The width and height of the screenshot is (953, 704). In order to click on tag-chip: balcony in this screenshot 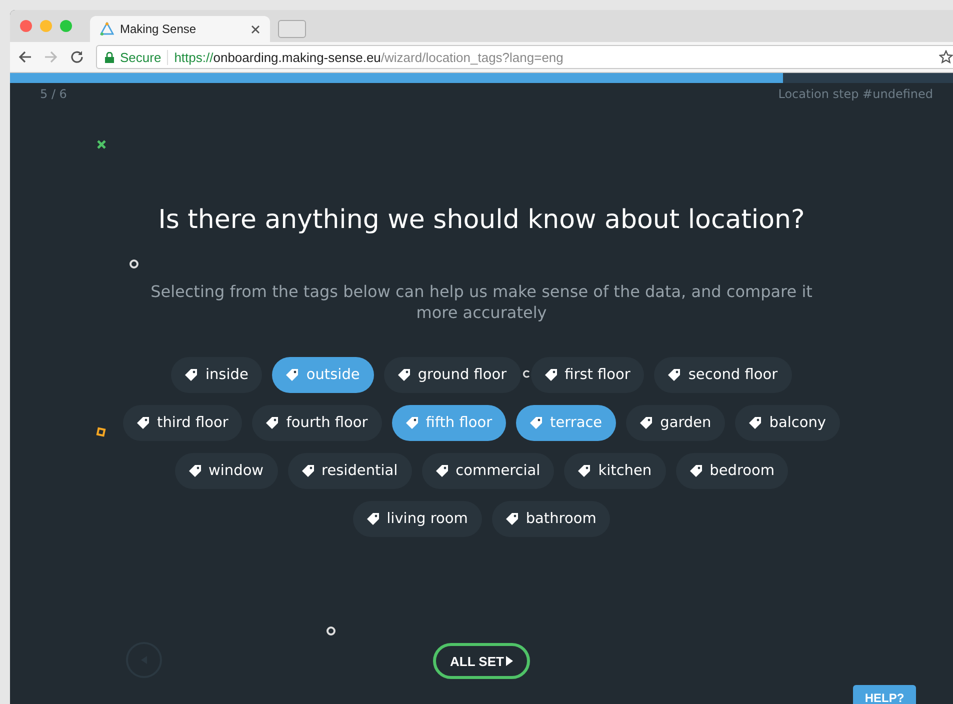, I will do `click(787, 423)`.